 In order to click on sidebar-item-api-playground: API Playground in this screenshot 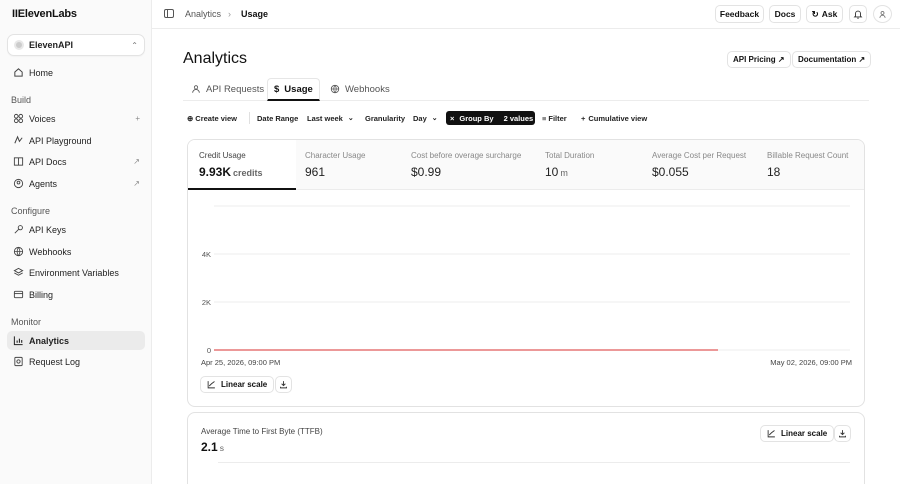, I will do `click(76, 140)`.